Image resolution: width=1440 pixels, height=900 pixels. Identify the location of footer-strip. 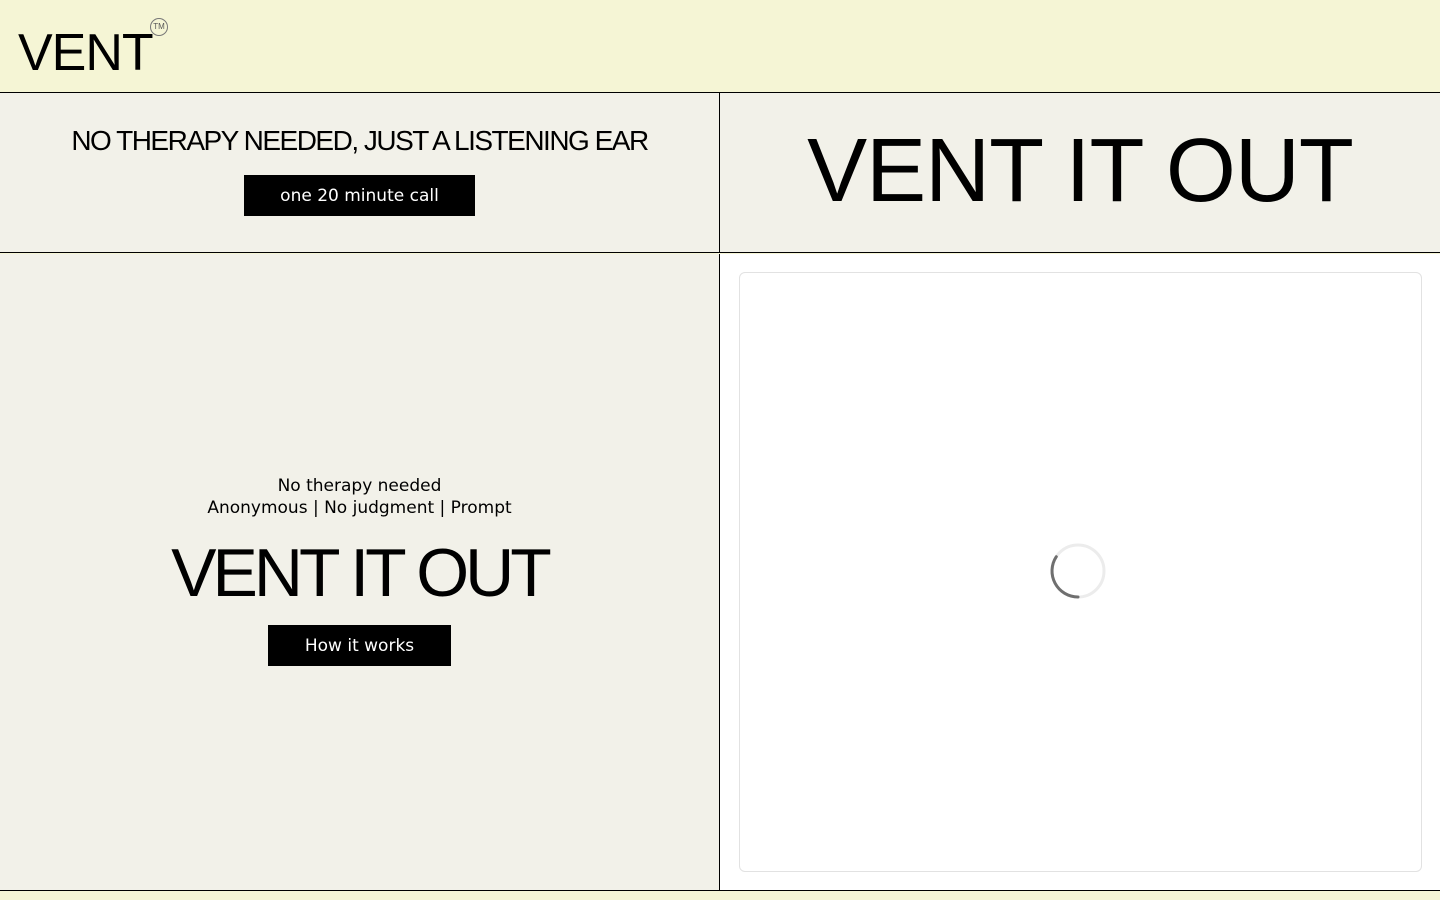
(720, 895).